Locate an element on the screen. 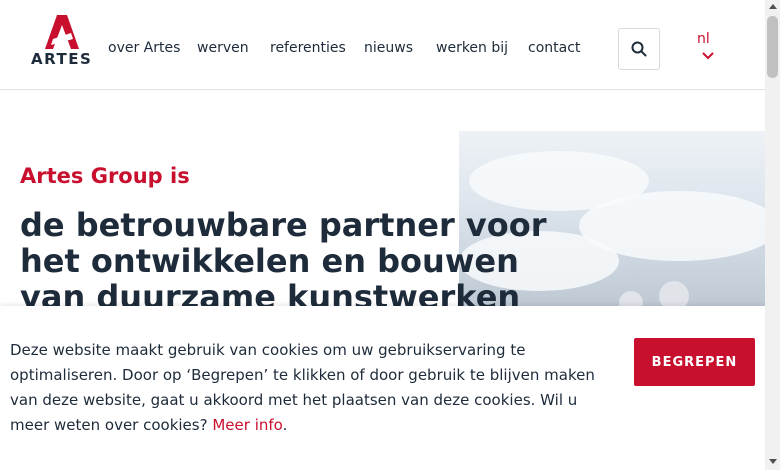 The image size is (780, 470). nav-item-werven: werven is located at coordinates (223, 48).